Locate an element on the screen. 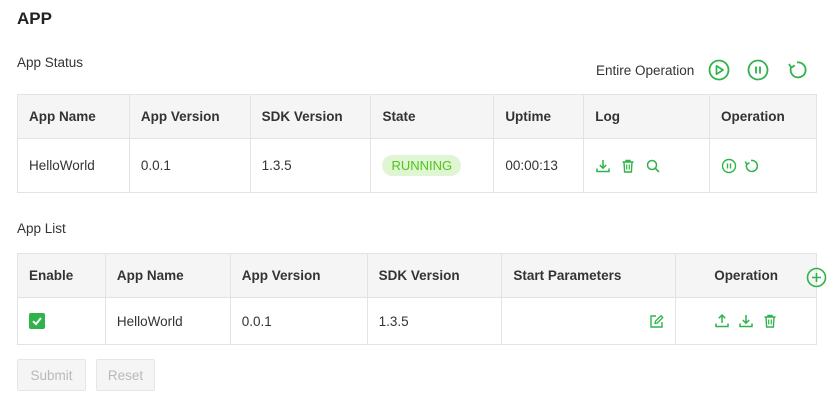 This screenshot has width=833, height=404. app-status-title: App Status is located at coordinates (50, 62).